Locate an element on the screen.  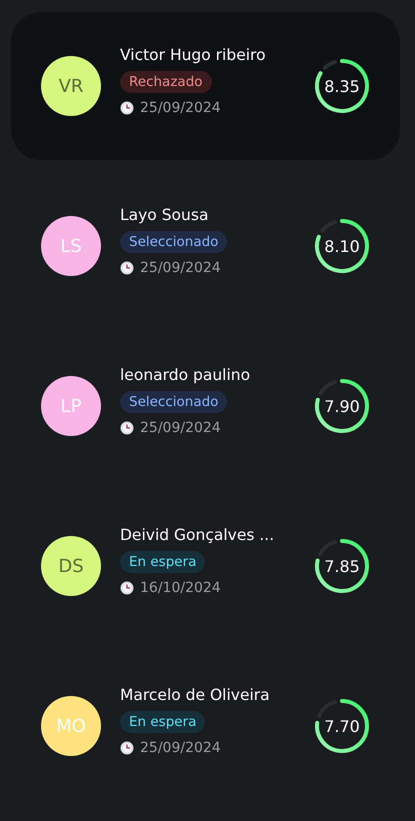
candidate-name: Marcelo de Oliveira is located at coordinates (195, 695).